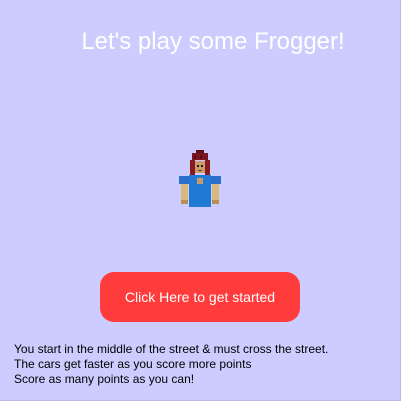 The image size is (403, 403). Describe the element at coordinates (213, 41) in the screenshot. I see `game-title: Let's play some Frogger!` at that location.